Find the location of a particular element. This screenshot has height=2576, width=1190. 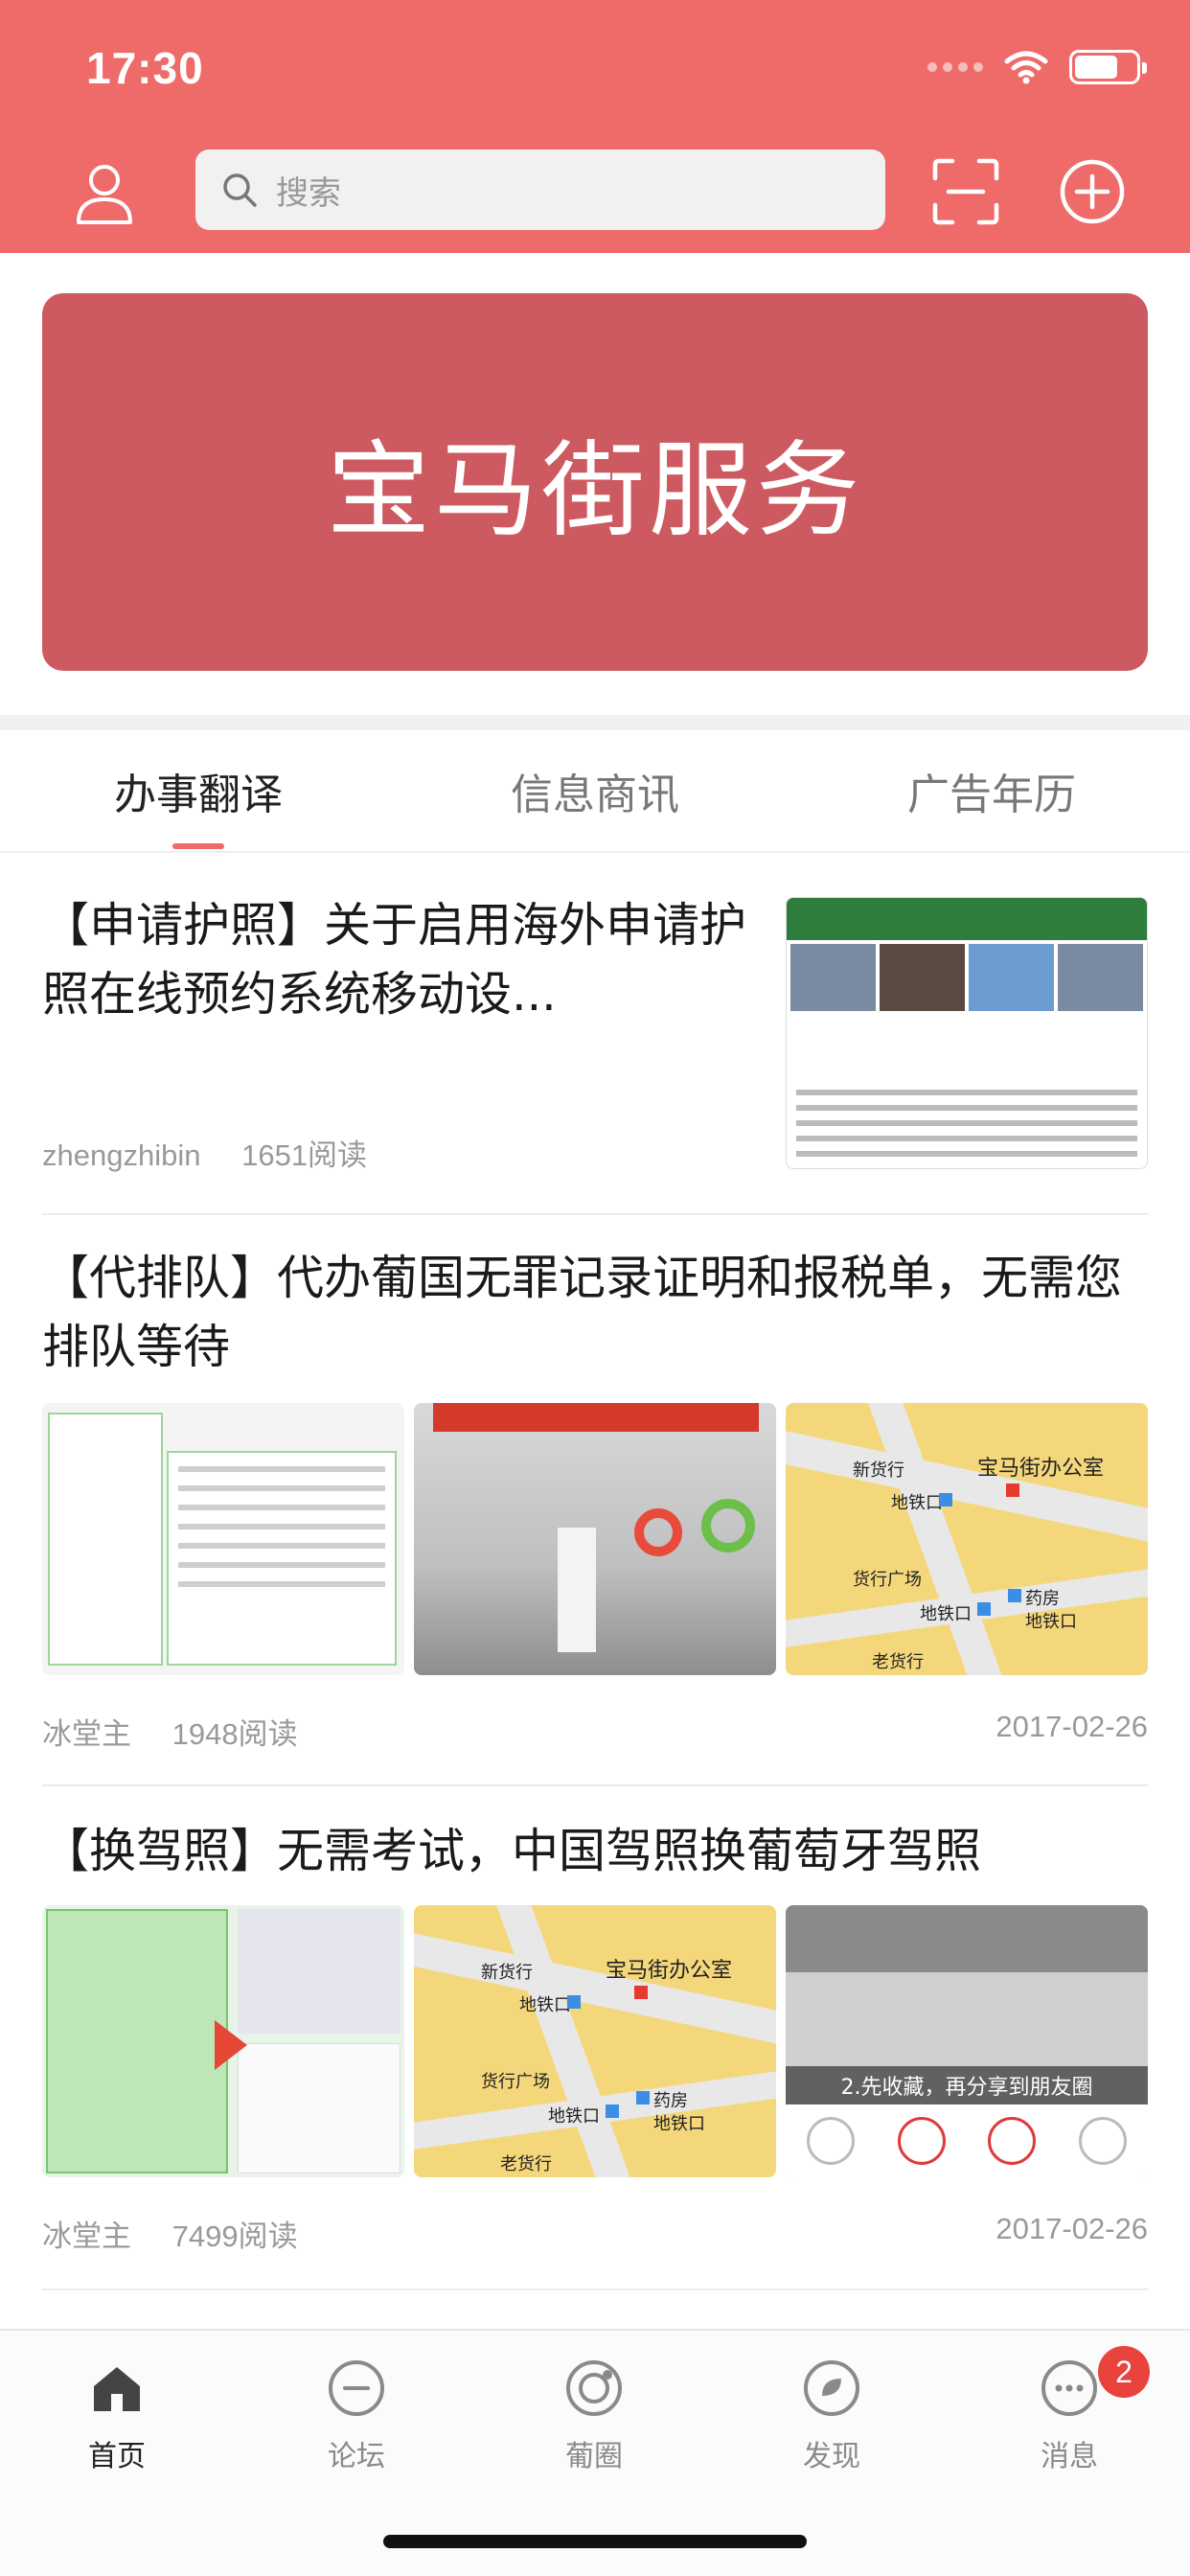

home-indicator is located at coordinates (595, 2541).